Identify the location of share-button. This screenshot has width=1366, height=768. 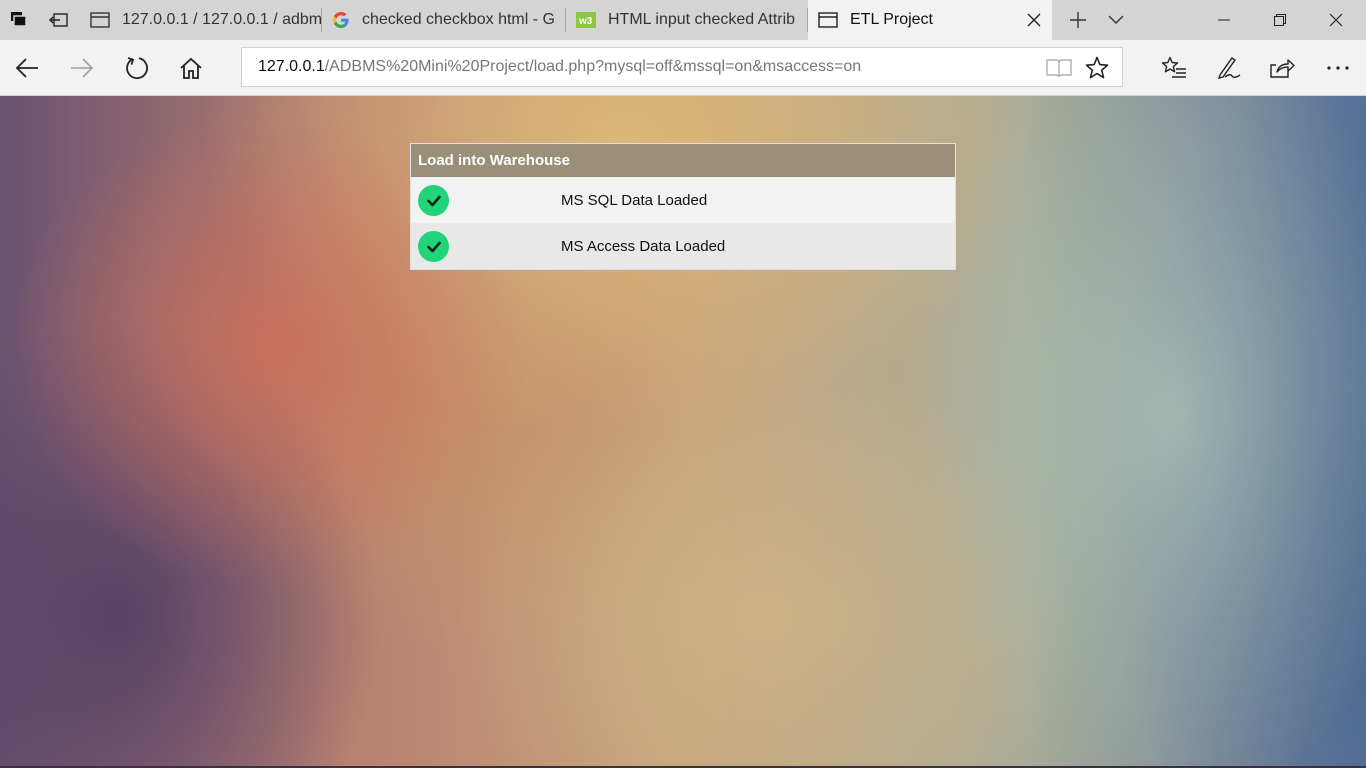
(1282, 68).